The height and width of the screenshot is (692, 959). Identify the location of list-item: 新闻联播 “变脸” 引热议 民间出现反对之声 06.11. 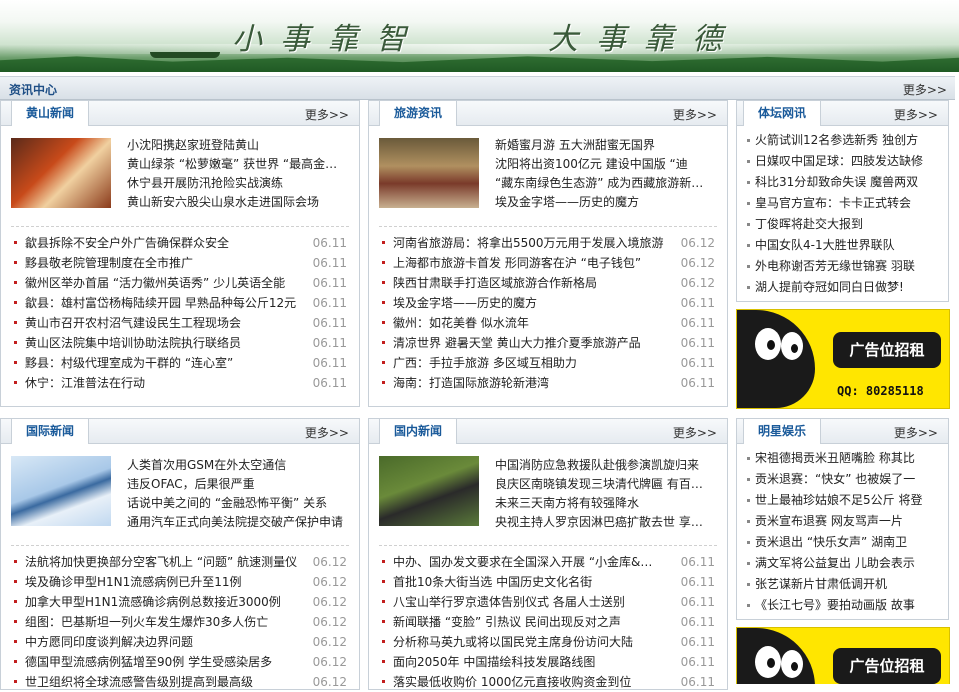
(548, 622).